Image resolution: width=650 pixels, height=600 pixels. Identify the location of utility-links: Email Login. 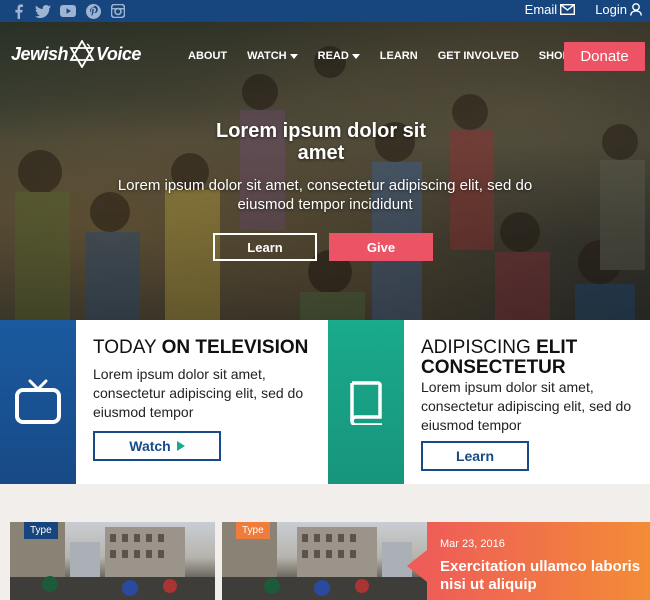
(583, 9).